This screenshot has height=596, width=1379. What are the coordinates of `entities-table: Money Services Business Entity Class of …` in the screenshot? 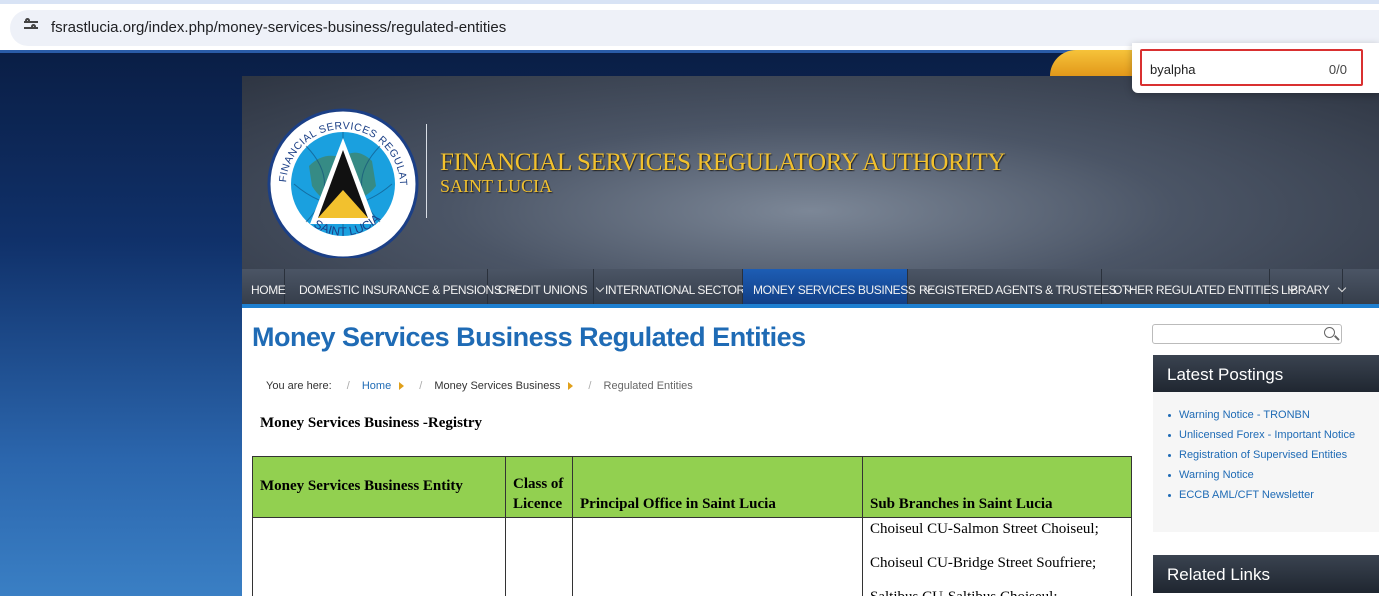 It's located at (692, 526).